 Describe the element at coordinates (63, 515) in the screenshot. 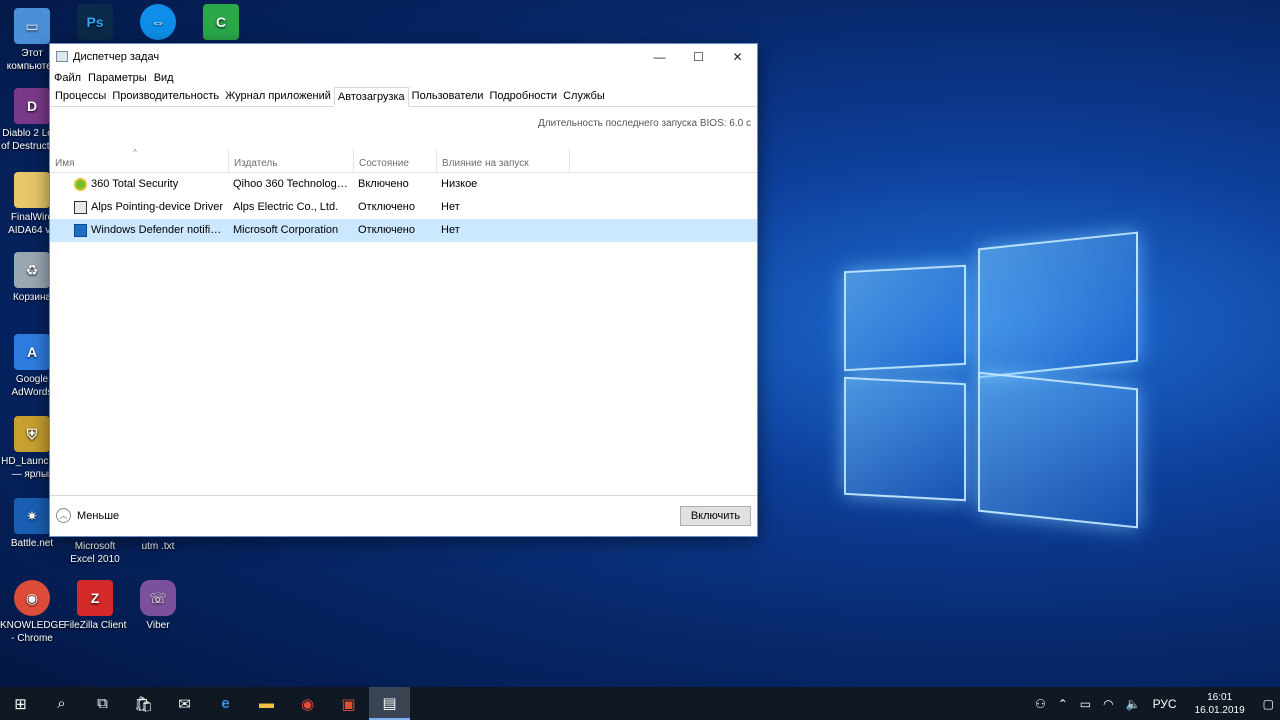

I see `chevron-up-icon: ︿` at that location.